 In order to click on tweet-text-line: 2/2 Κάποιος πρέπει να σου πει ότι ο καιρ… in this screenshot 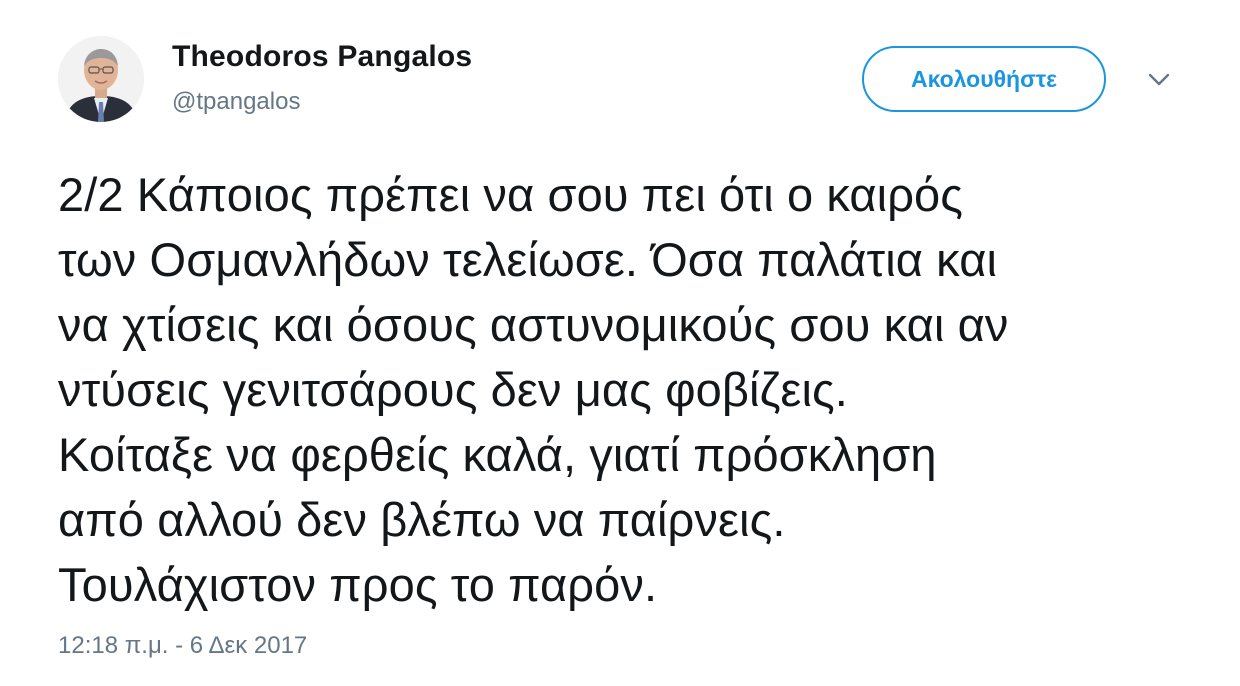, I will do `click(511, 194)`.